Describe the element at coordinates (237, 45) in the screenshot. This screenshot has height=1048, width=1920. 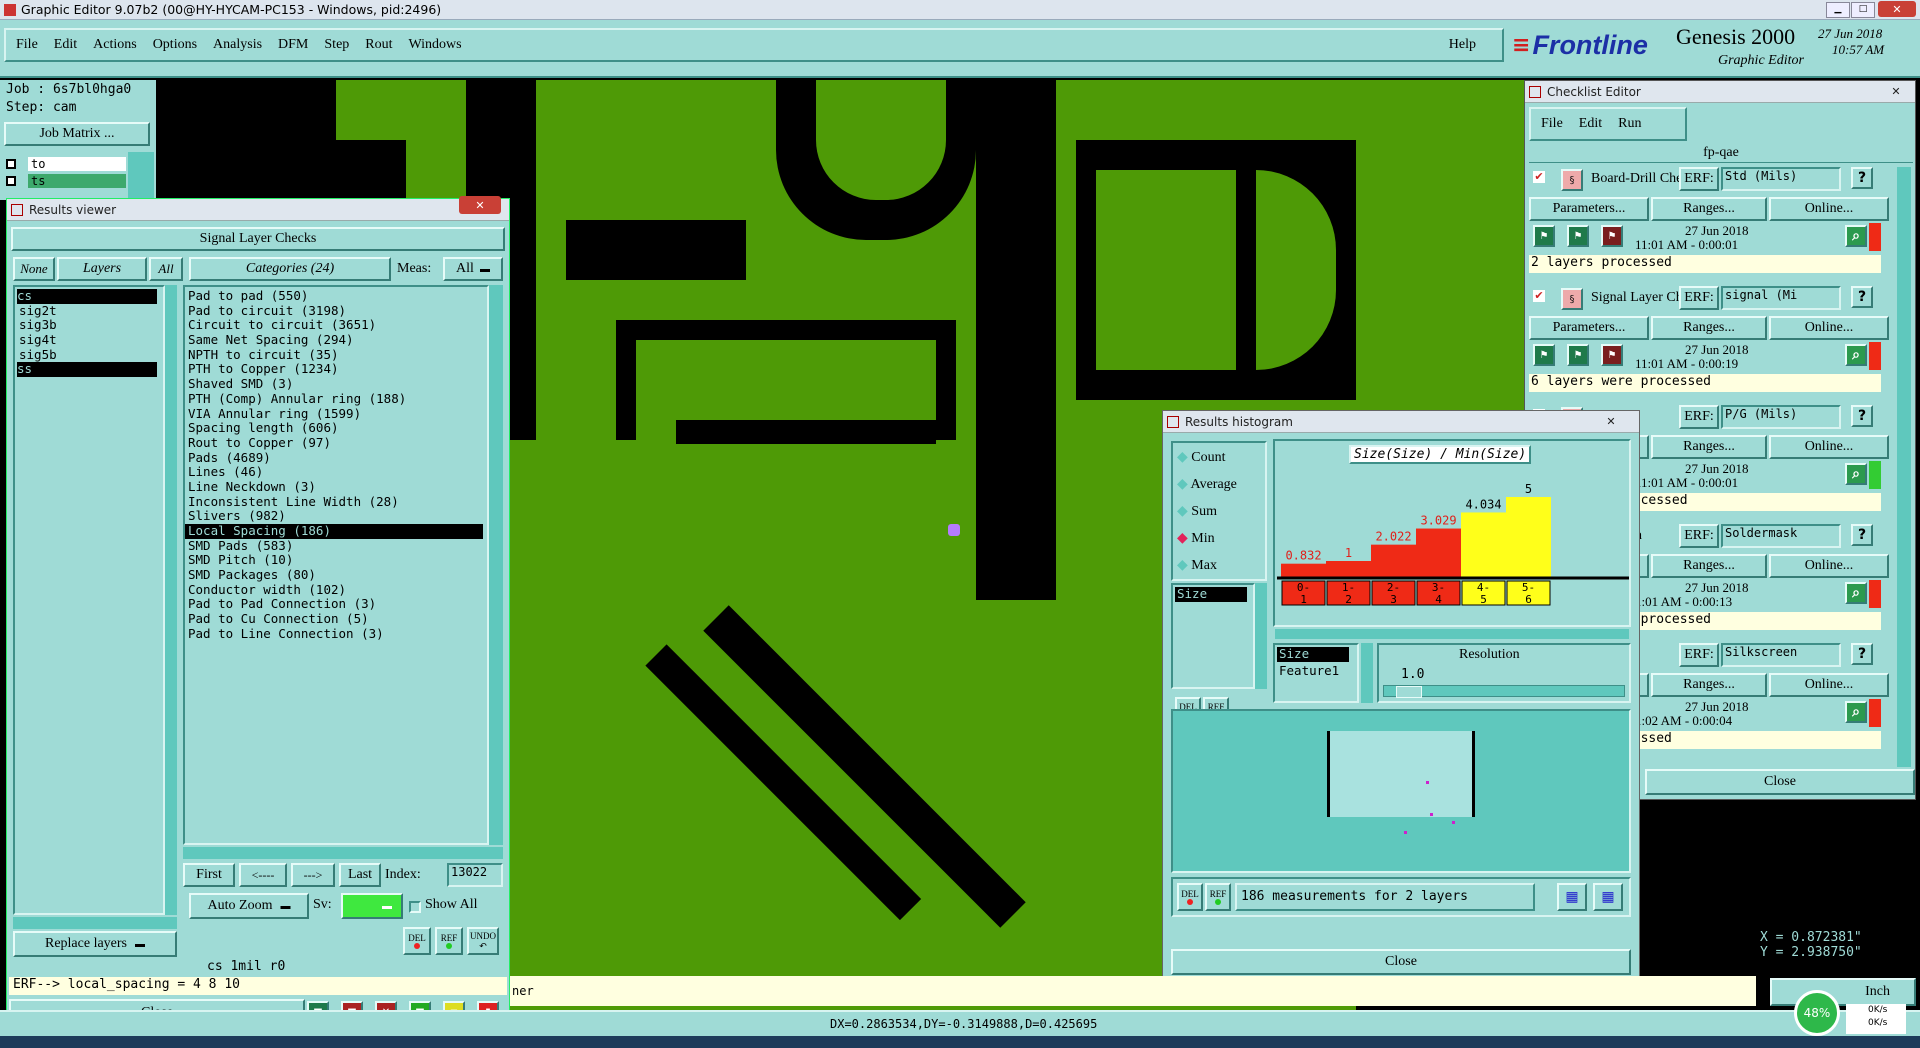
I see `menu-analysis: Analysis` at that location.